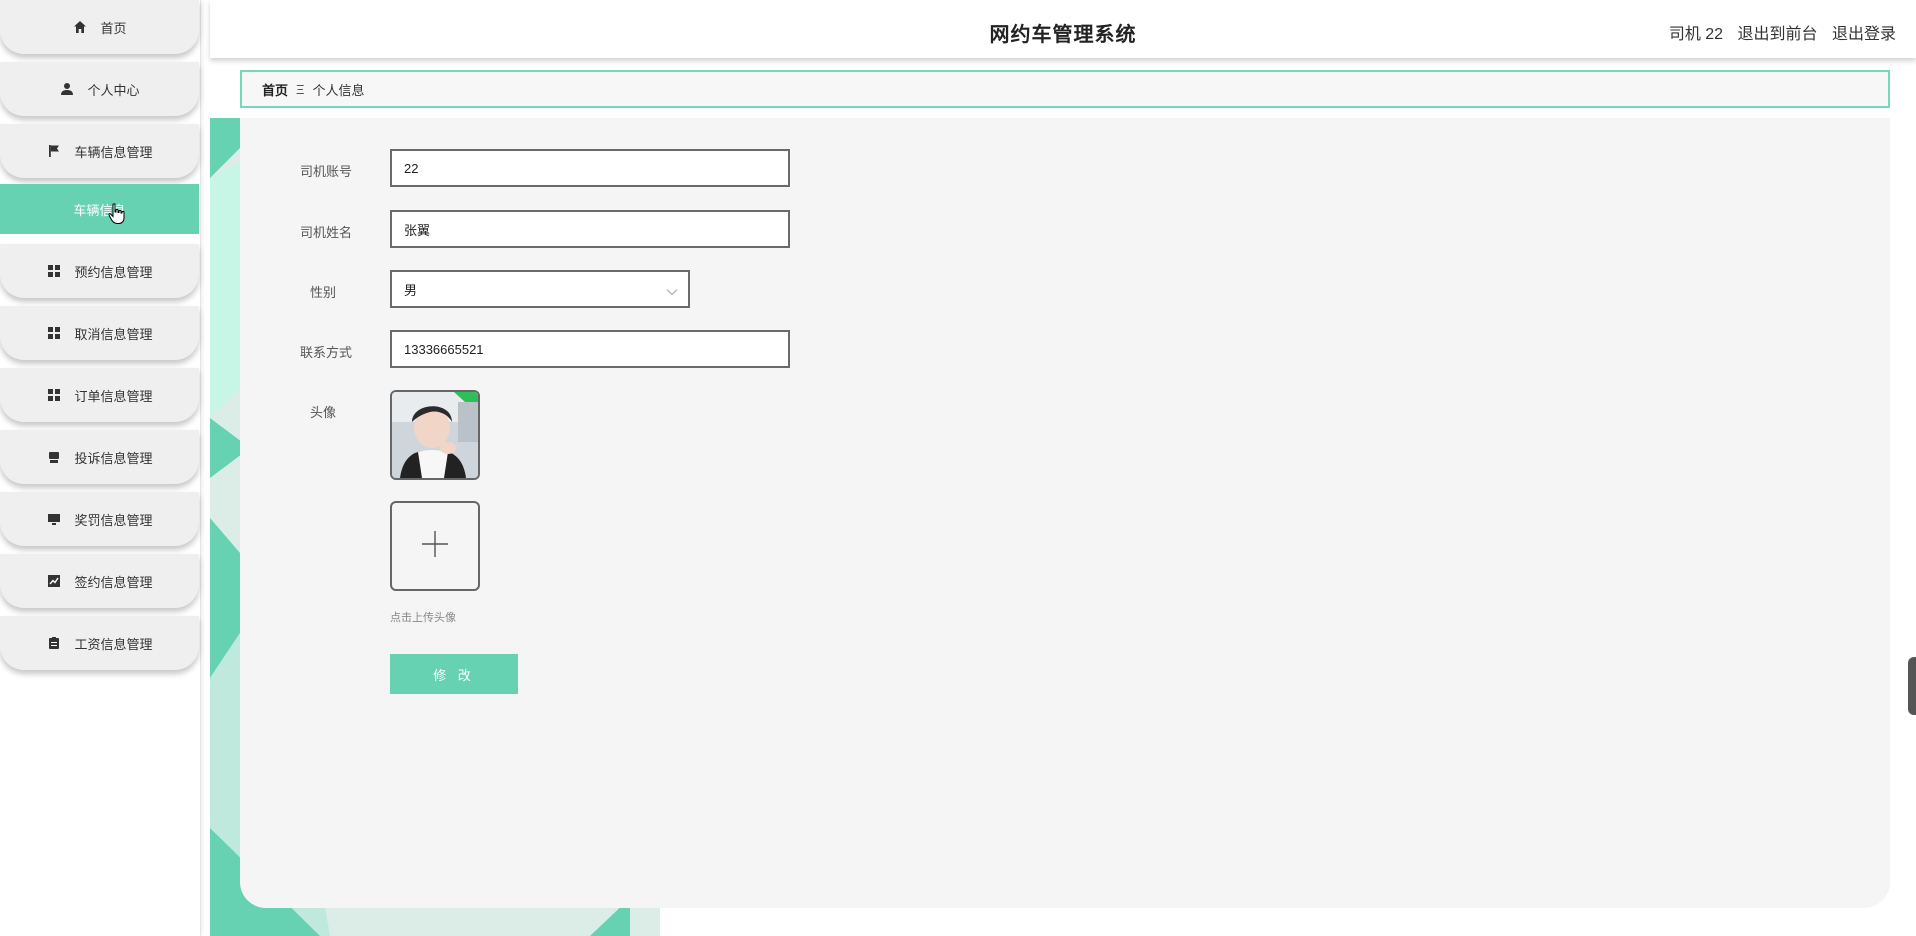 Image resolution: width=1916 pixels, height=936 pixels. Describe the element at coordinates (338, 90) in the screenshot. I see `breadcrumb-current: 个人信息` at that location.